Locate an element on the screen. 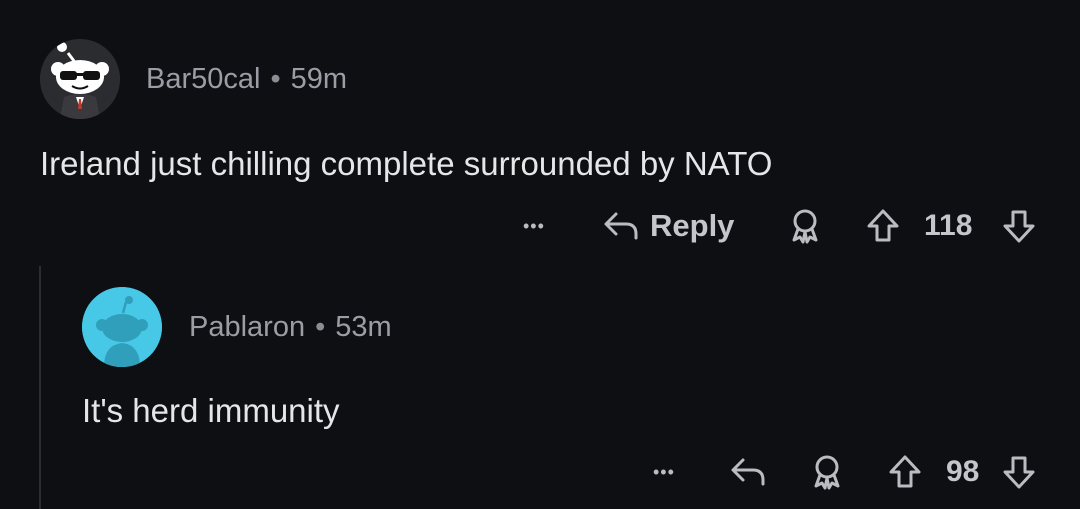 The width and height of the screenshot is (1080, 509). snoo-sunglasses-avatar is located at coordinates (80, 79).